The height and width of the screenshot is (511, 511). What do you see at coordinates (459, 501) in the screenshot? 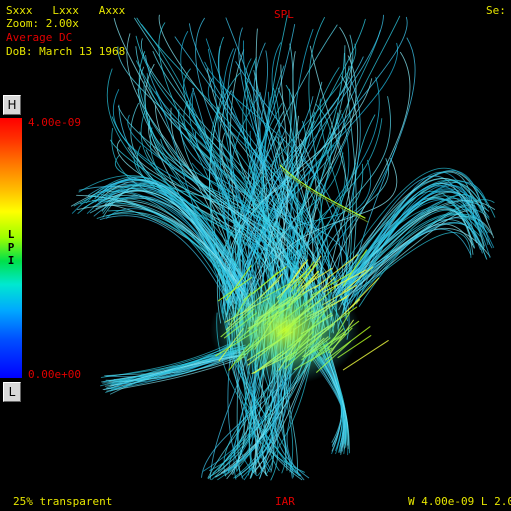
I see `window-level-readout: W 4.00e-09 L 2.0` at bounding box center [459, 501].